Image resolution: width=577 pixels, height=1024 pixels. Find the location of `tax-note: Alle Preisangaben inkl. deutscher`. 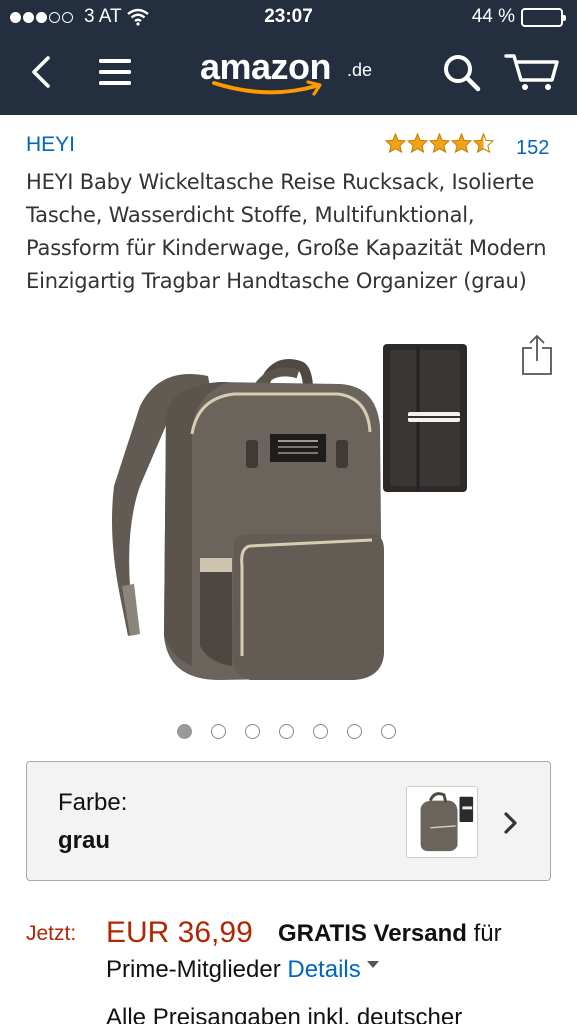

tax-note: Alle Preisangaben inkl. deutscher is located at coordinates (284, 1014).